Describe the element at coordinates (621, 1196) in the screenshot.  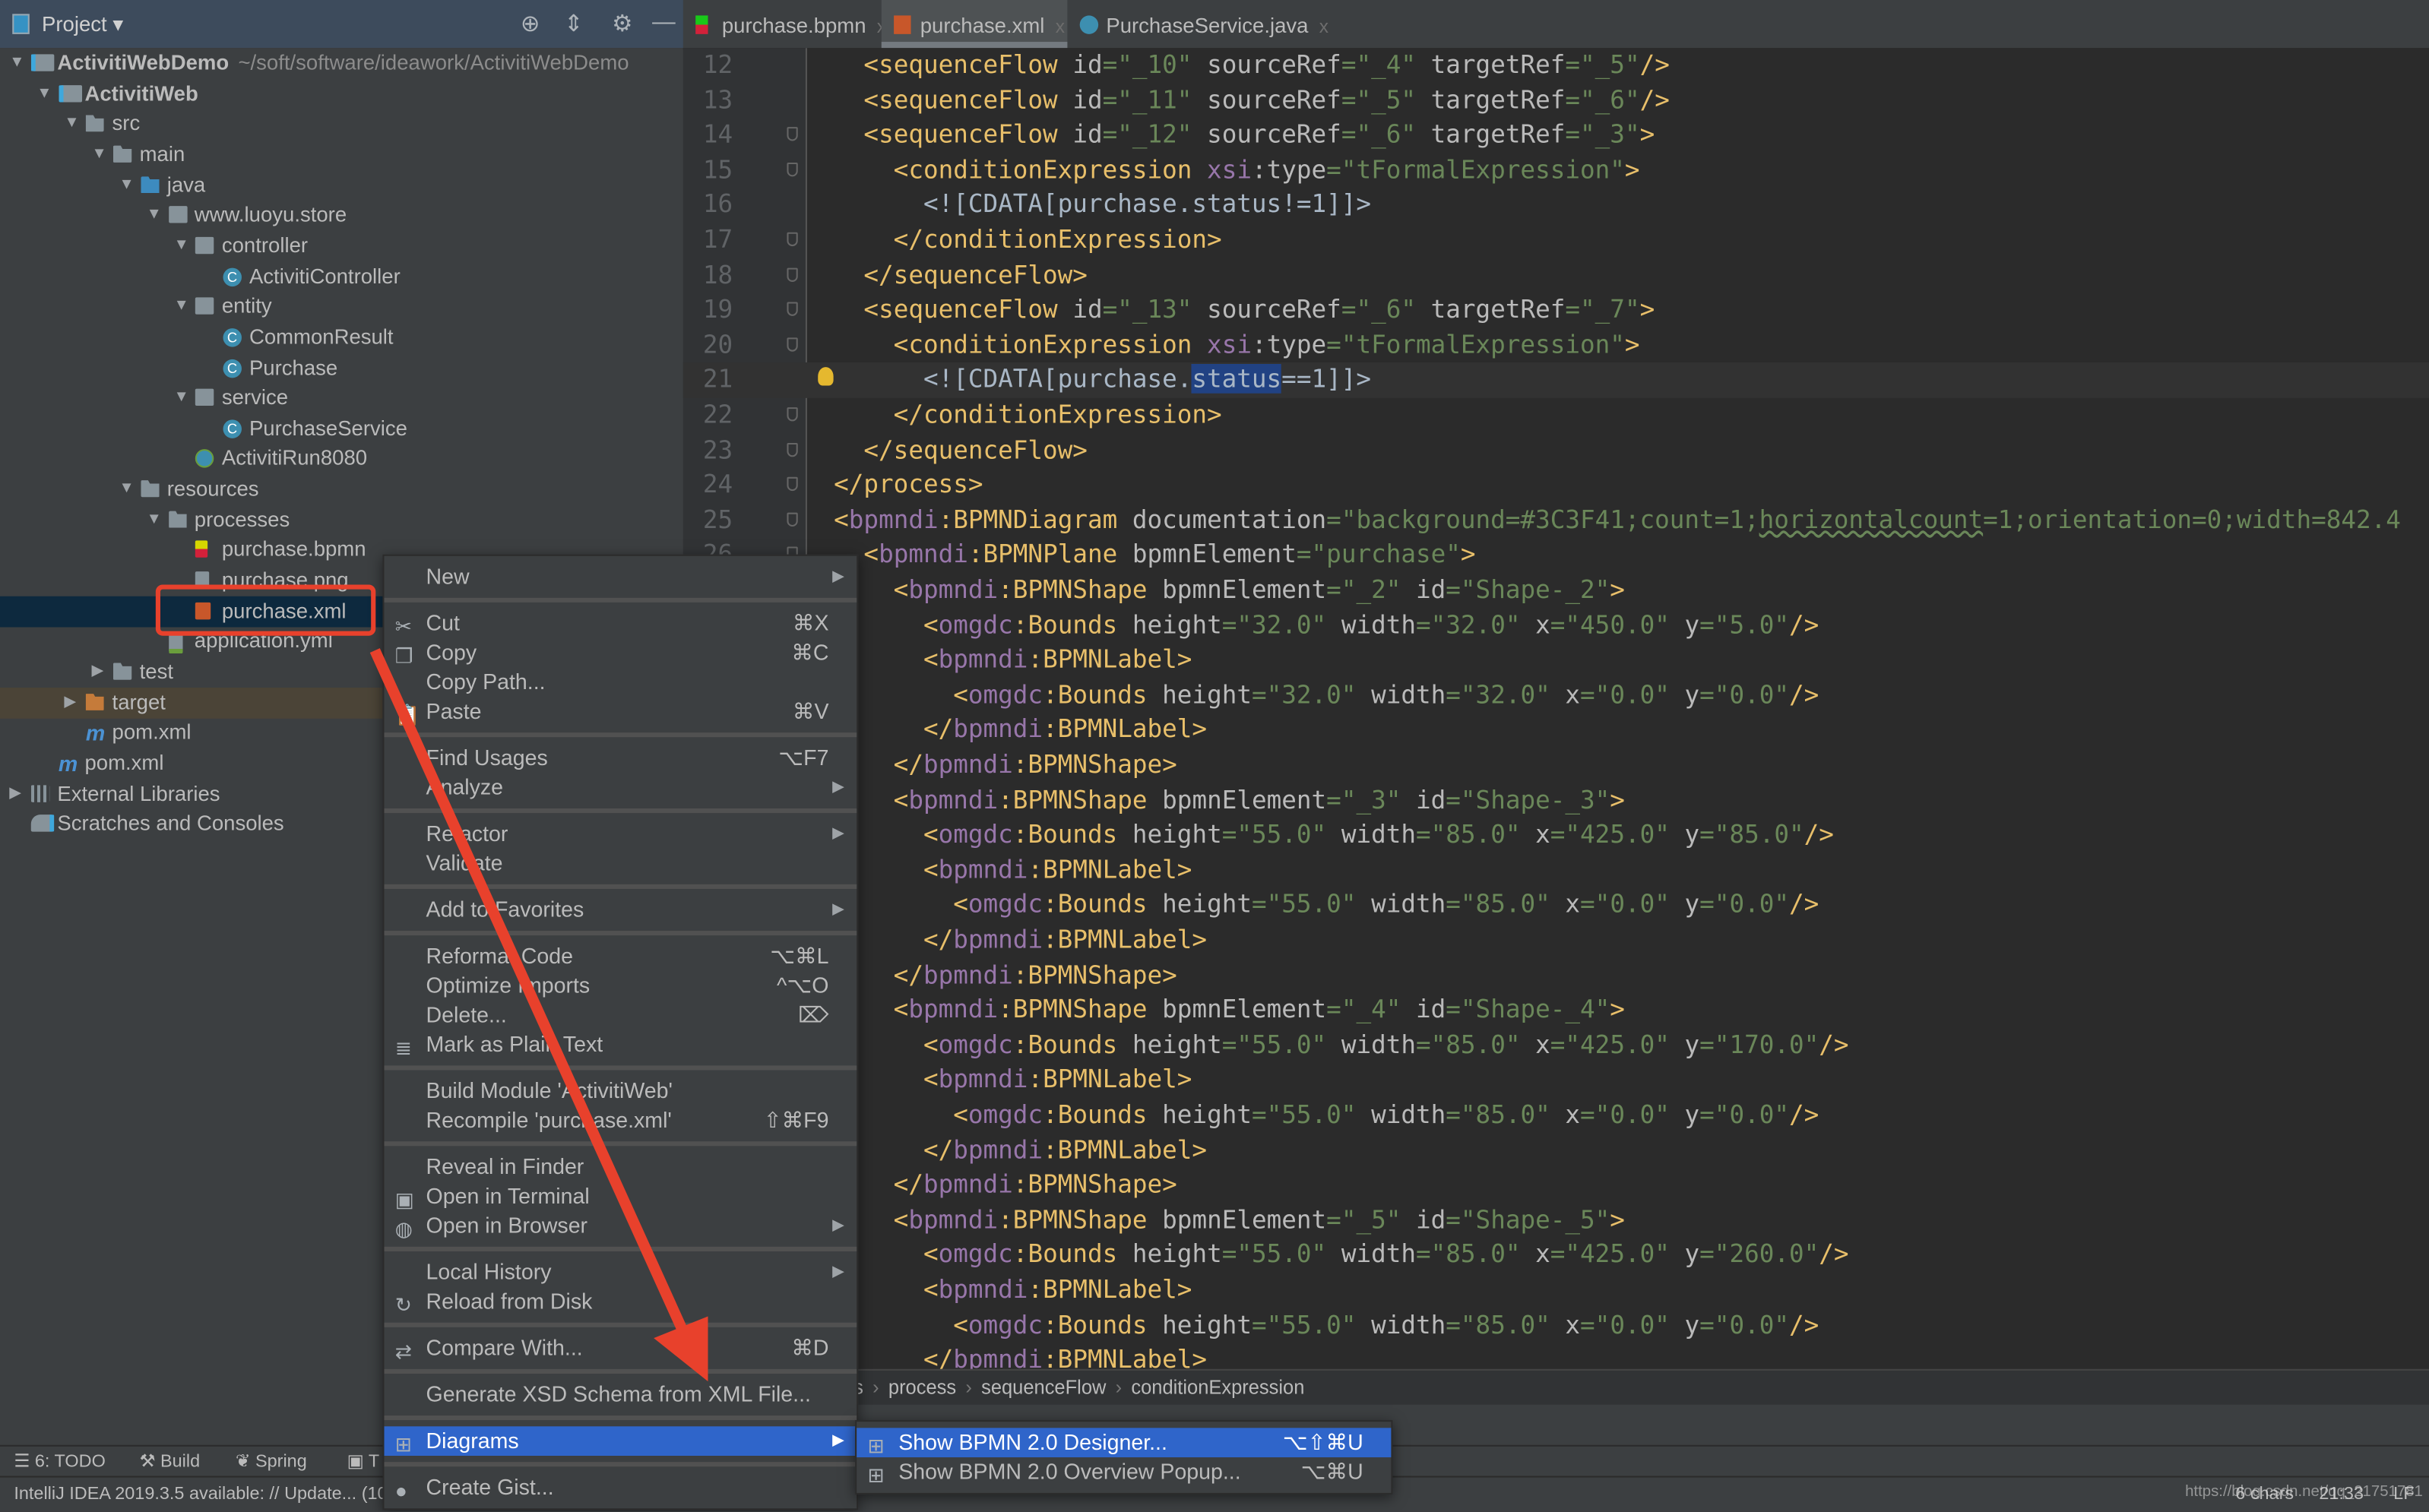
I see `menu-item-open-in-terminal: ▣ Open in Terminal` at that location.